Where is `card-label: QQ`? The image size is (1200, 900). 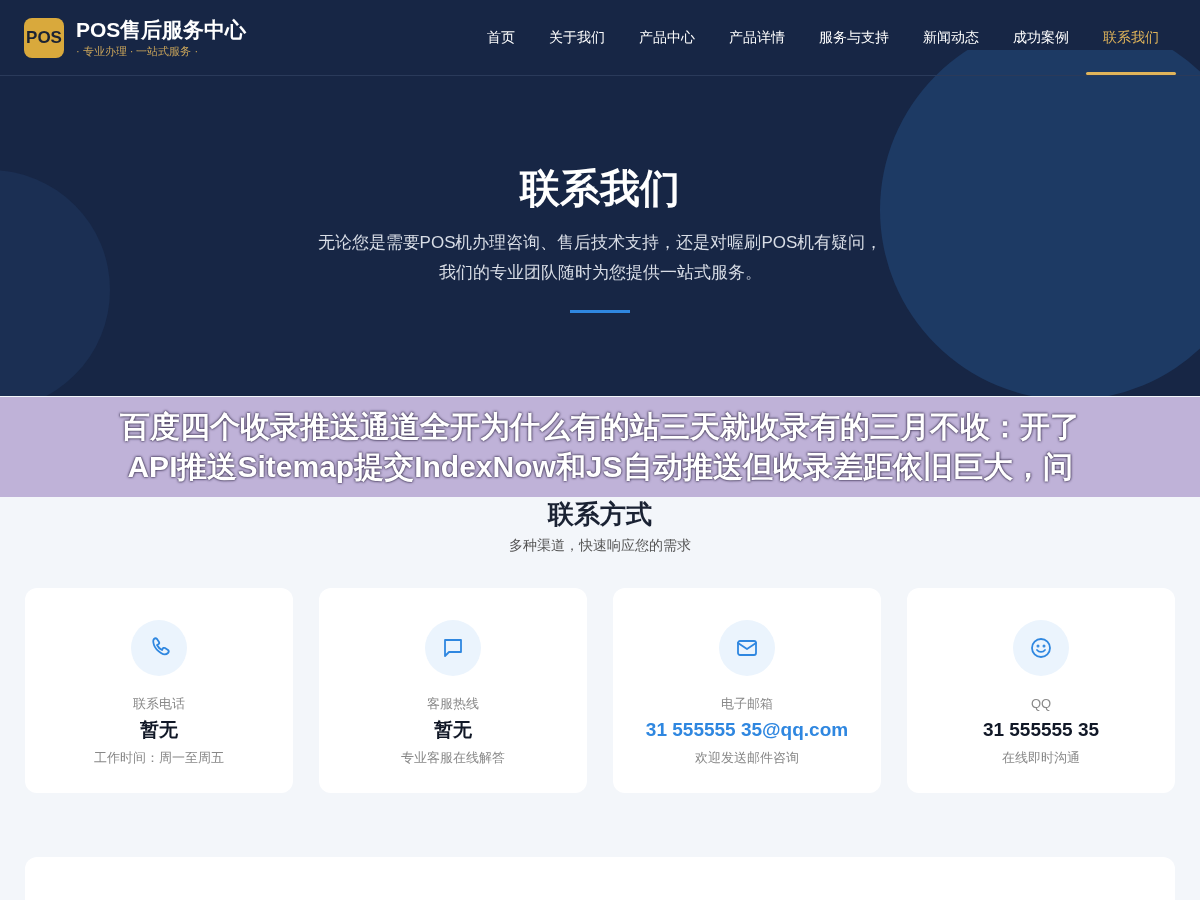 card-label: QQ is located at coordinates (1041, 704).